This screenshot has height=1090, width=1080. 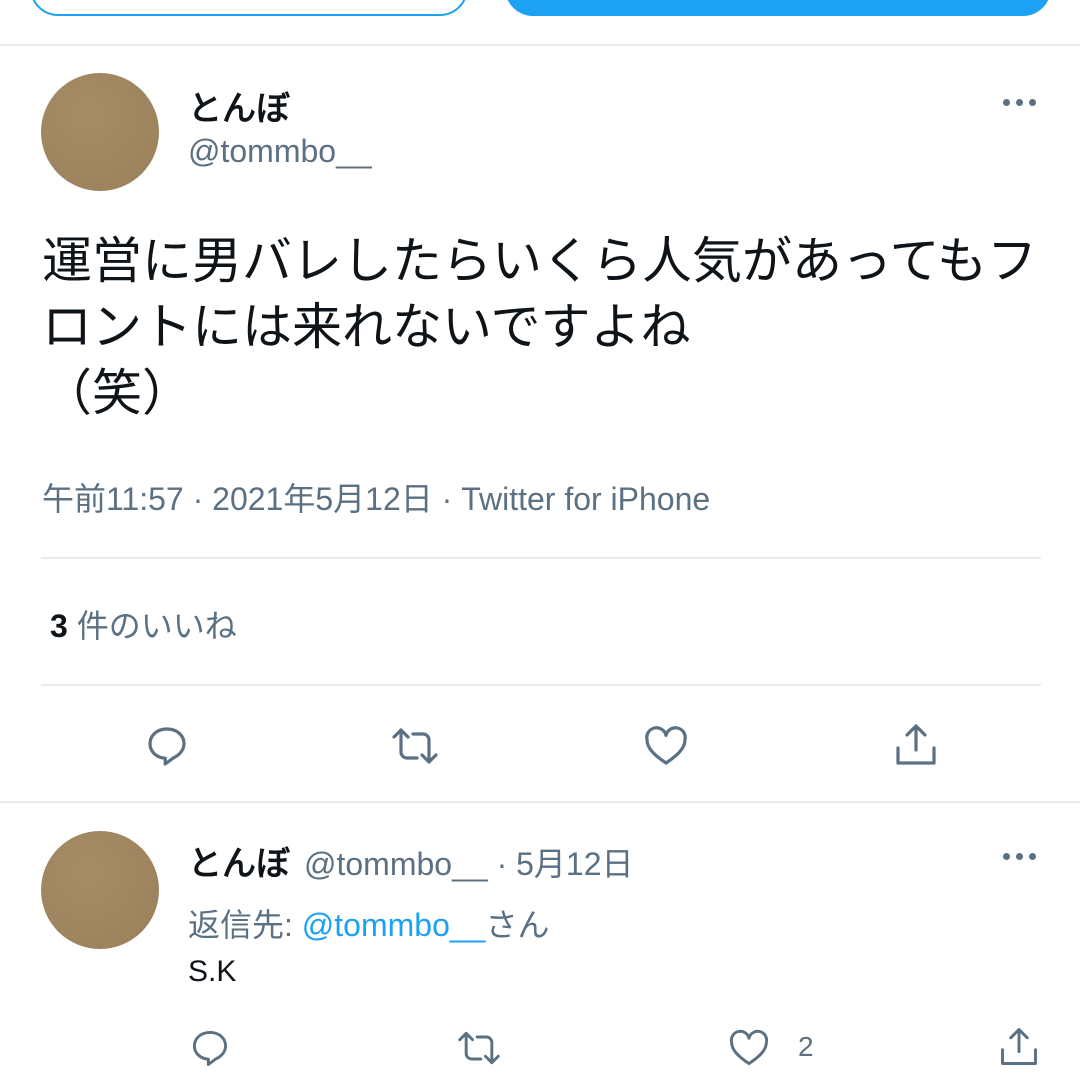 I want to click on section-divider, so click(x=540, y=802).